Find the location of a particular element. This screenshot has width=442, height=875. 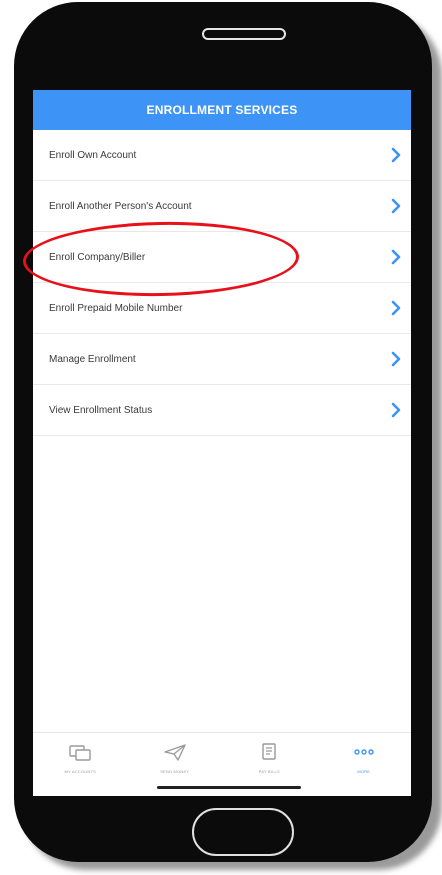

menu-item-enroll-company-biller: Enroll Company/Biller is located at coordinates (222, 257).